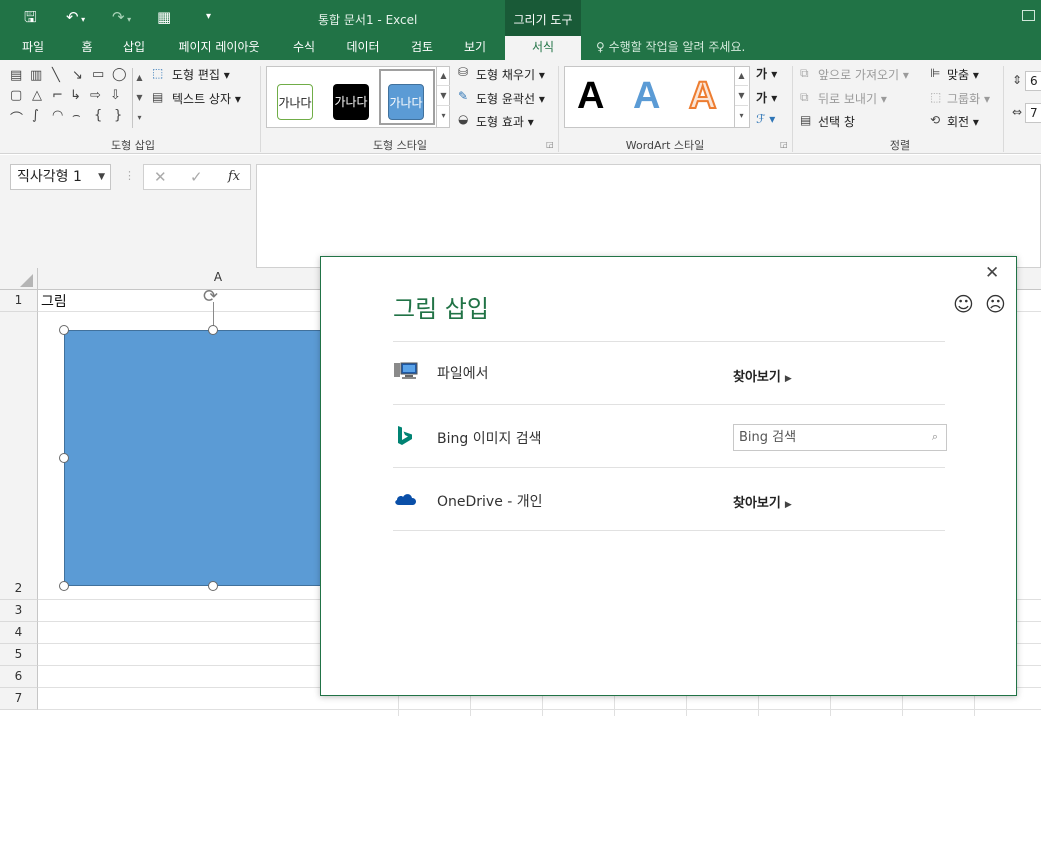 The width and height of the screenshot is (1041, 864). Describe the element at coordinates (995, 304) in the screenshot. I see `frown-feedback-icon: ☹` at that location.